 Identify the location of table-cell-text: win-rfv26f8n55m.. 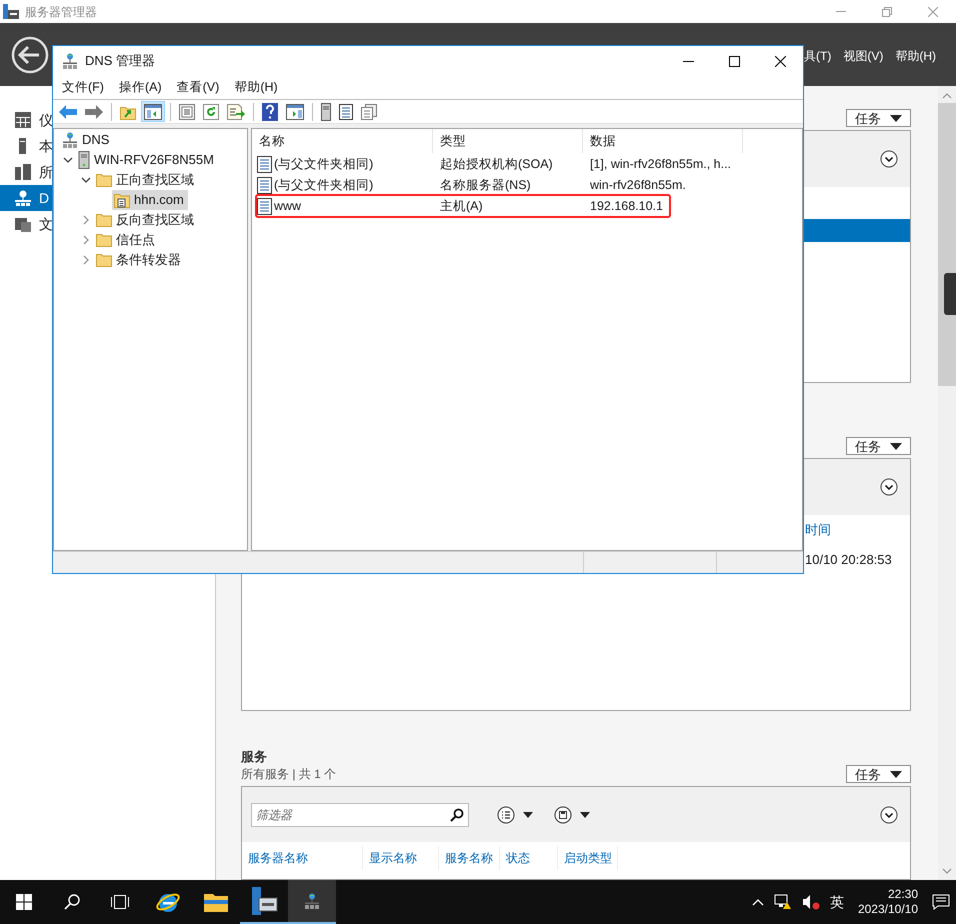
(638, 185).